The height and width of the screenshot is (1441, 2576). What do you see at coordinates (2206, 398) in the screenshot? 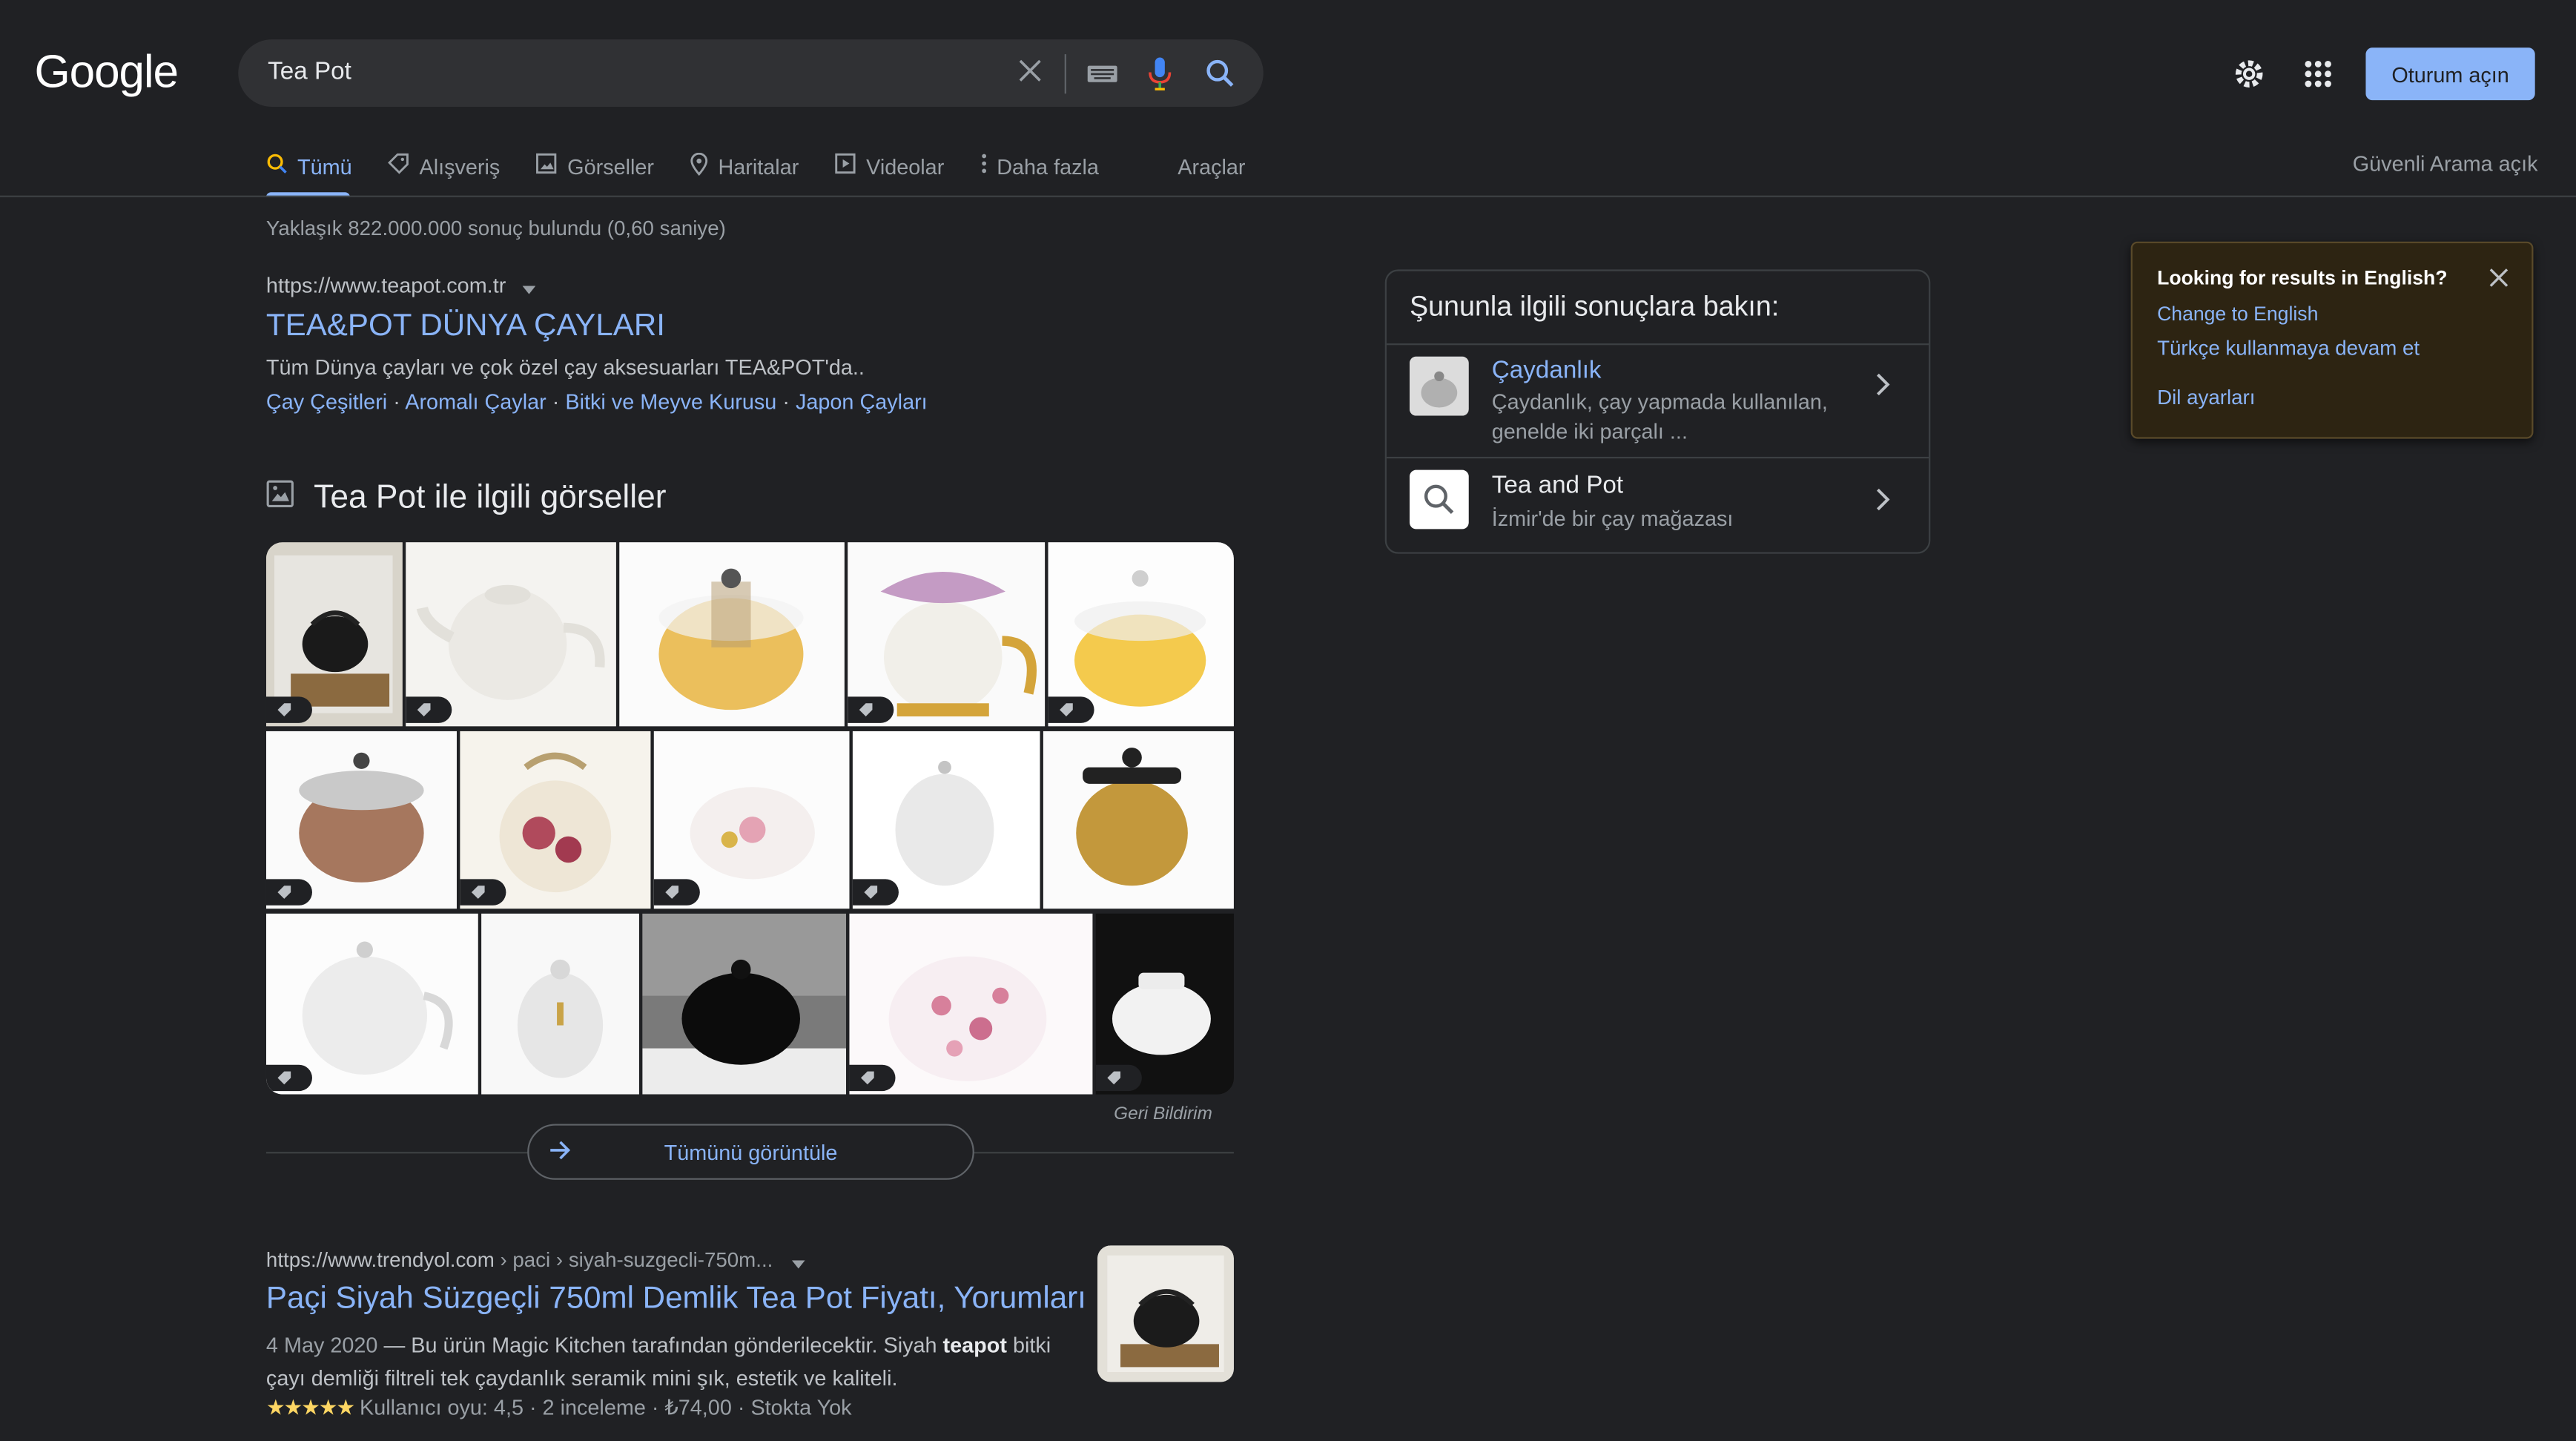
I see `language-settings-link: Dil ayarları` at bounding box center [2206, 398].